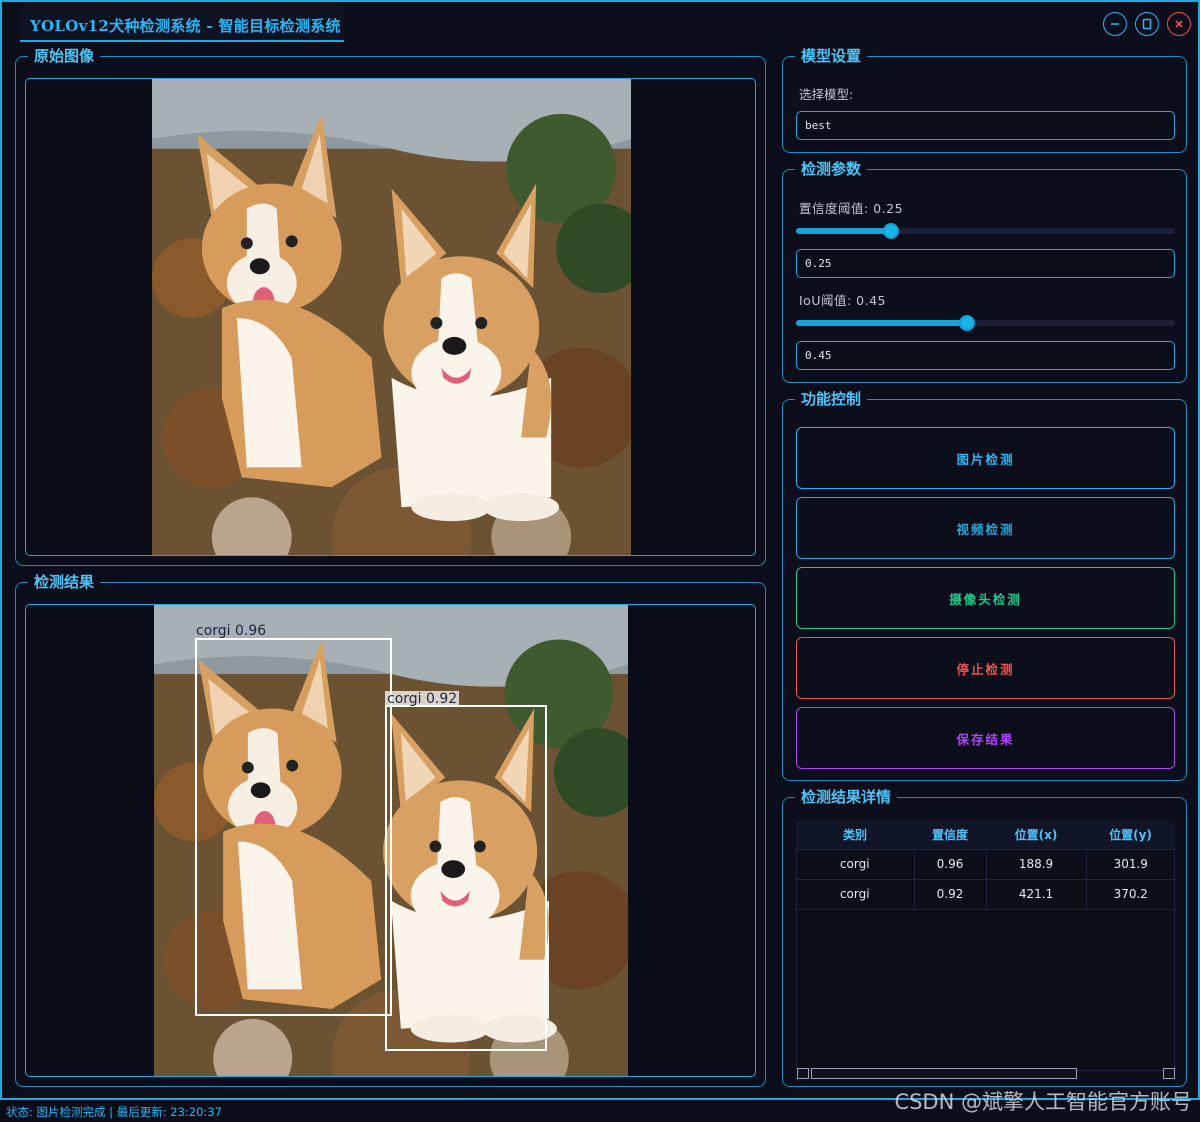 The width and height of the screenshot is (1200, 1122). What do you see at coordinates (890, 231) in the screenshot?
I see `confidence-slider-handle` at bounding box center [890, 231].